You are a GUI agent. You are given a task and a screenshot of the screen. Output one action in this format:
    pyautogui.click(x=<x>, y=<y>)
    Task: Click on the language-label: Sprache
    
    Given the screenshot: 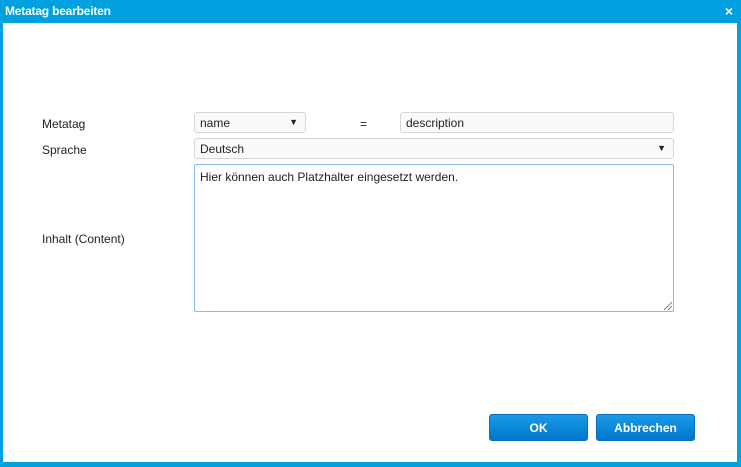 What is the action you would take?
    pyautogui.click(x=64, y=150)
    